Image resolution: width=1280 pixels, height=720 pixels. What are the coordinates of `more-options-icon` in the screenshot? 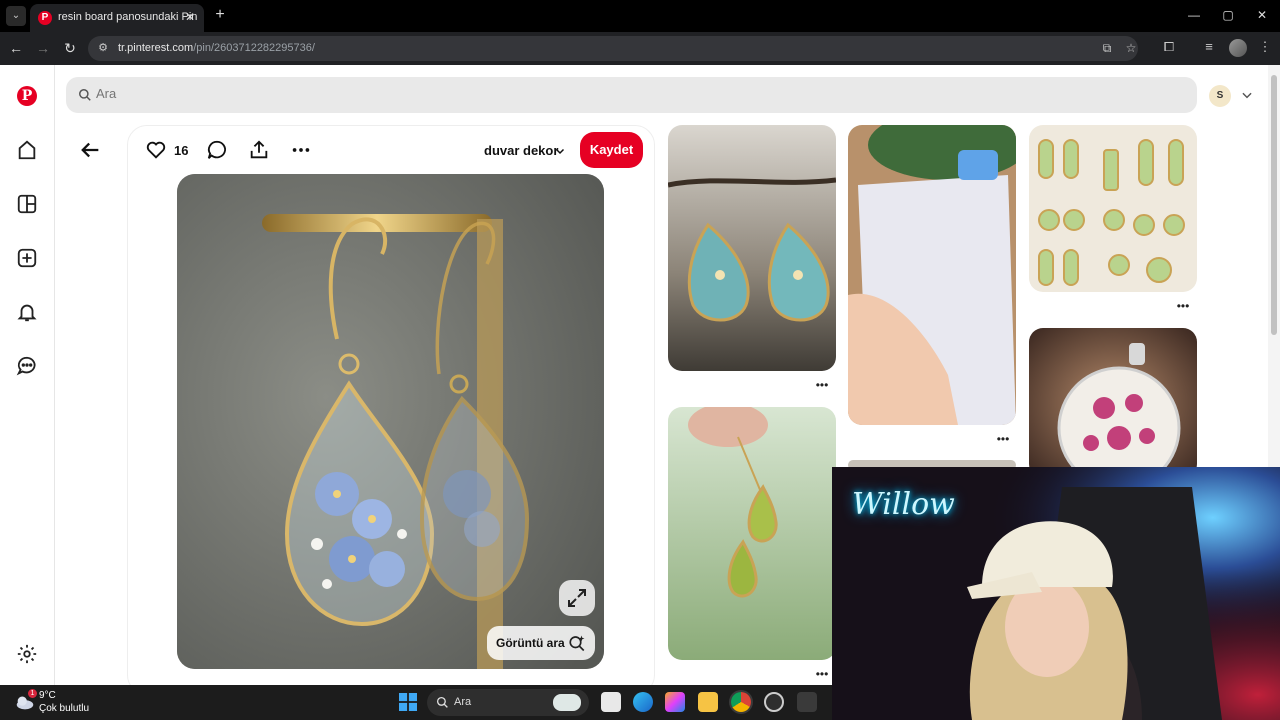 It's located at (301, 150).